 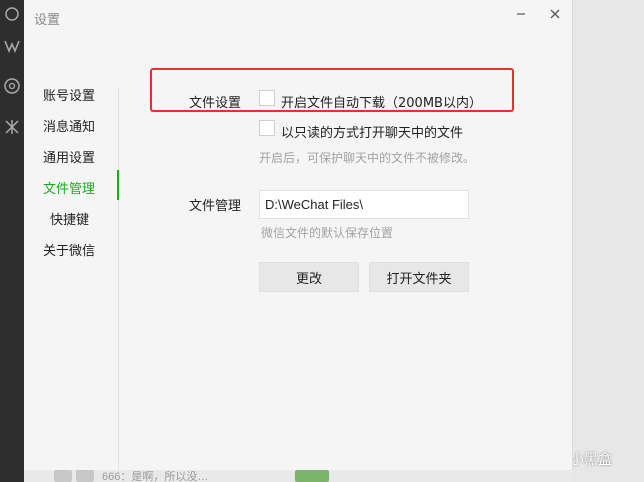 What do you see at coordinates (12, 86) in the screenshot?
I see `moments-icon` at bounding box center [12, 86].